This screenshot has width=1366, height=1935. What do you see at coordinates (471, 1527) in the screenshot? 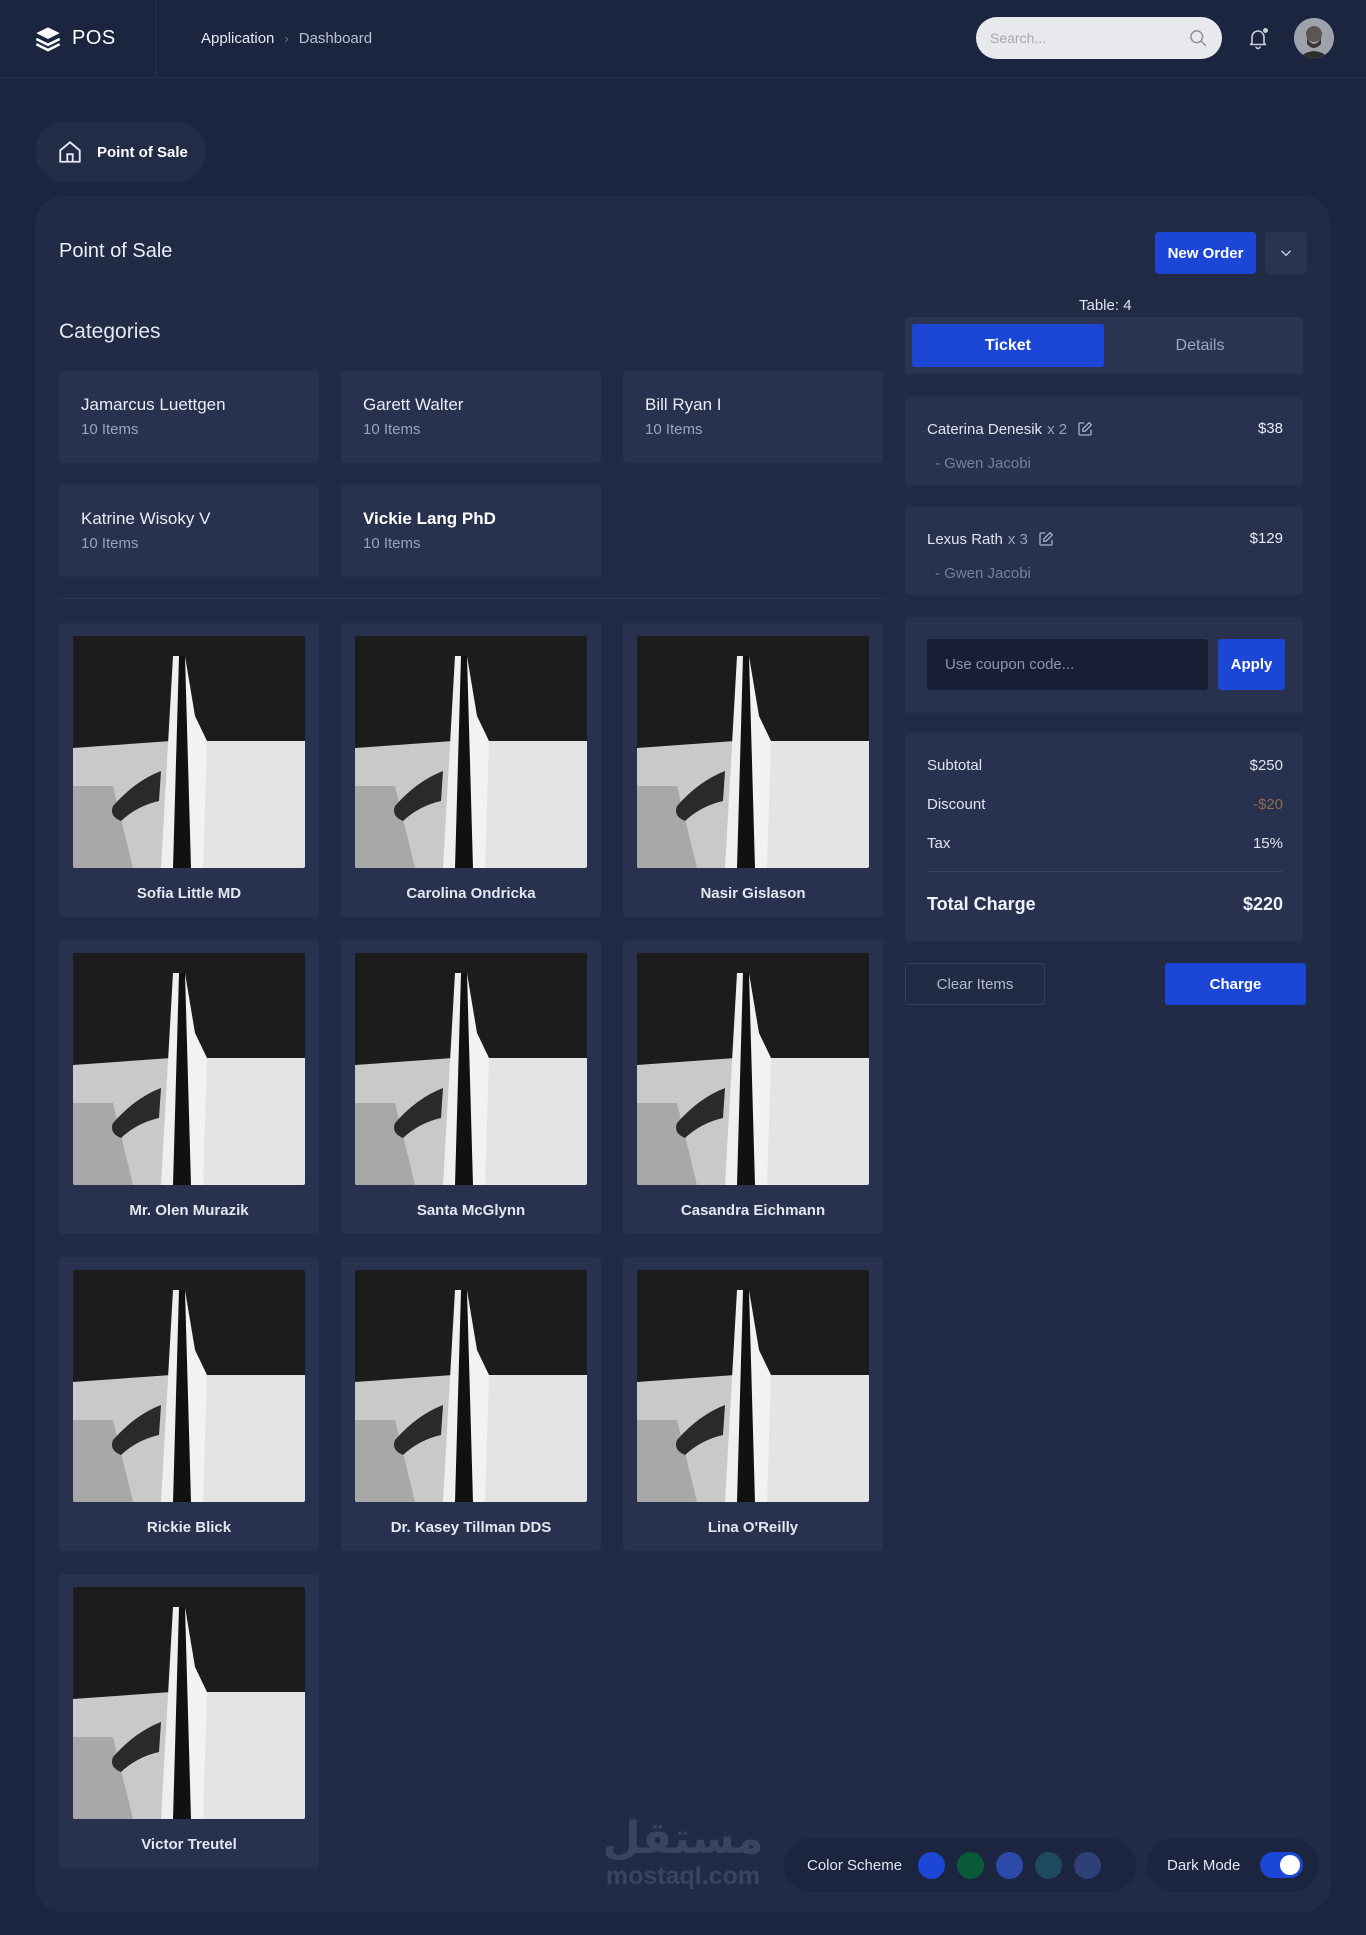
I see `product-name: Dr. Kasey Tillman DDS` at bounding box center [471, 1527].